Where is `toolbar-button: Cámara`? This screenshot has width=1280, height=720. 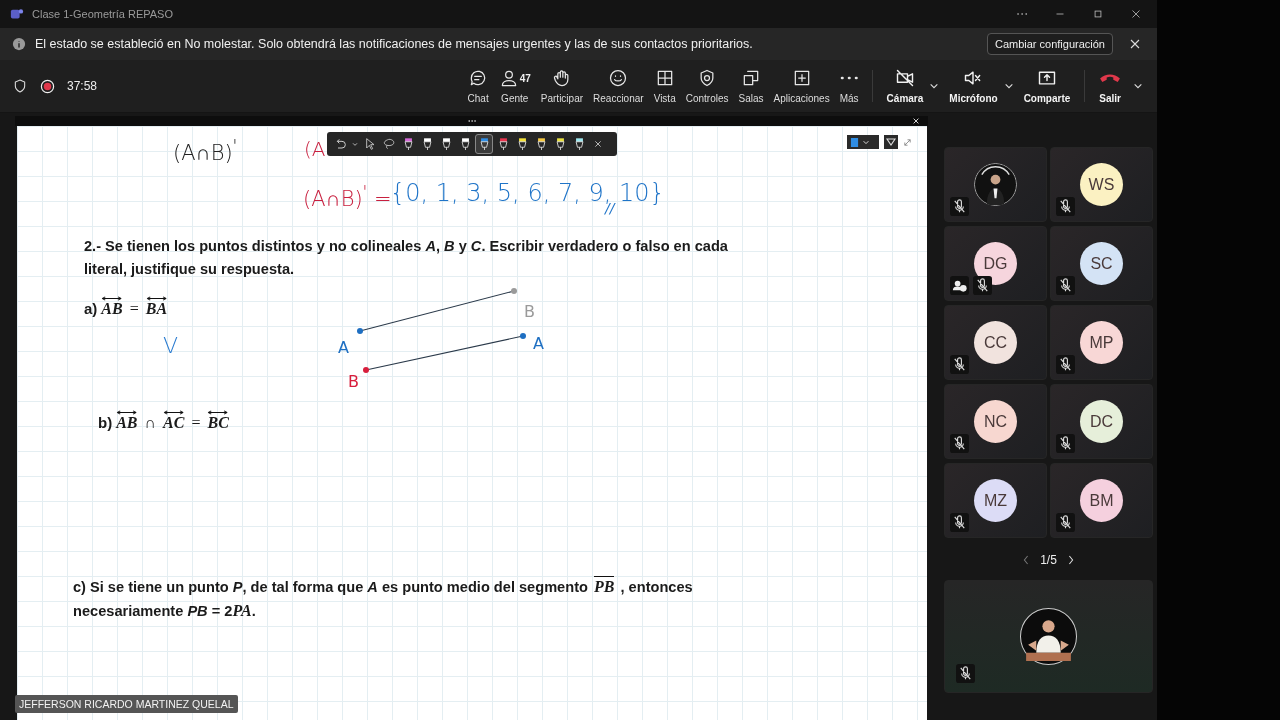
toolbar-button: Cámara is located at coordinates (905, 86).